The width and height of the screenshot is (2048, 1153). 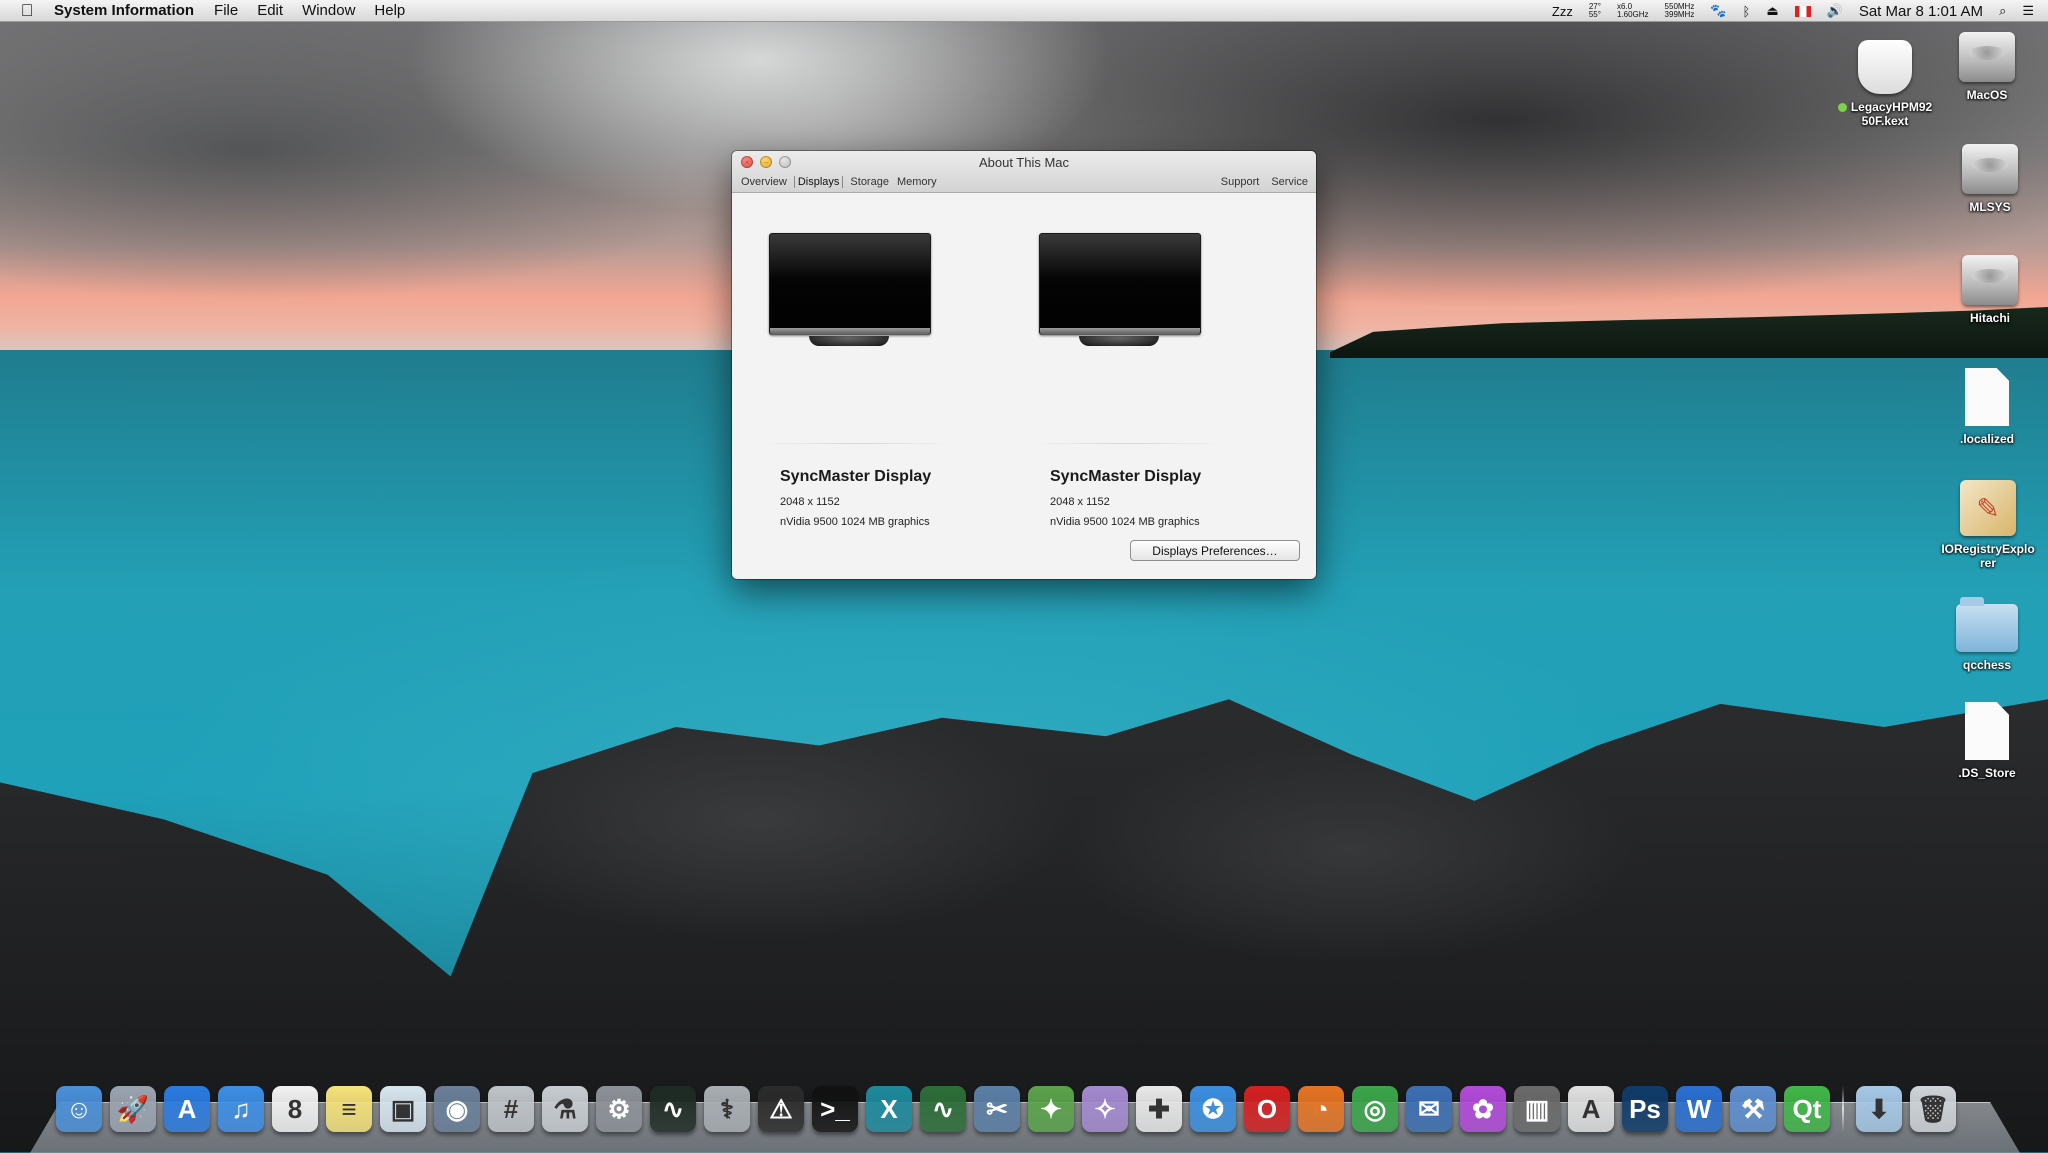 I want to click on temperature-status: 27° 55°, so click(x=1595, y=11).